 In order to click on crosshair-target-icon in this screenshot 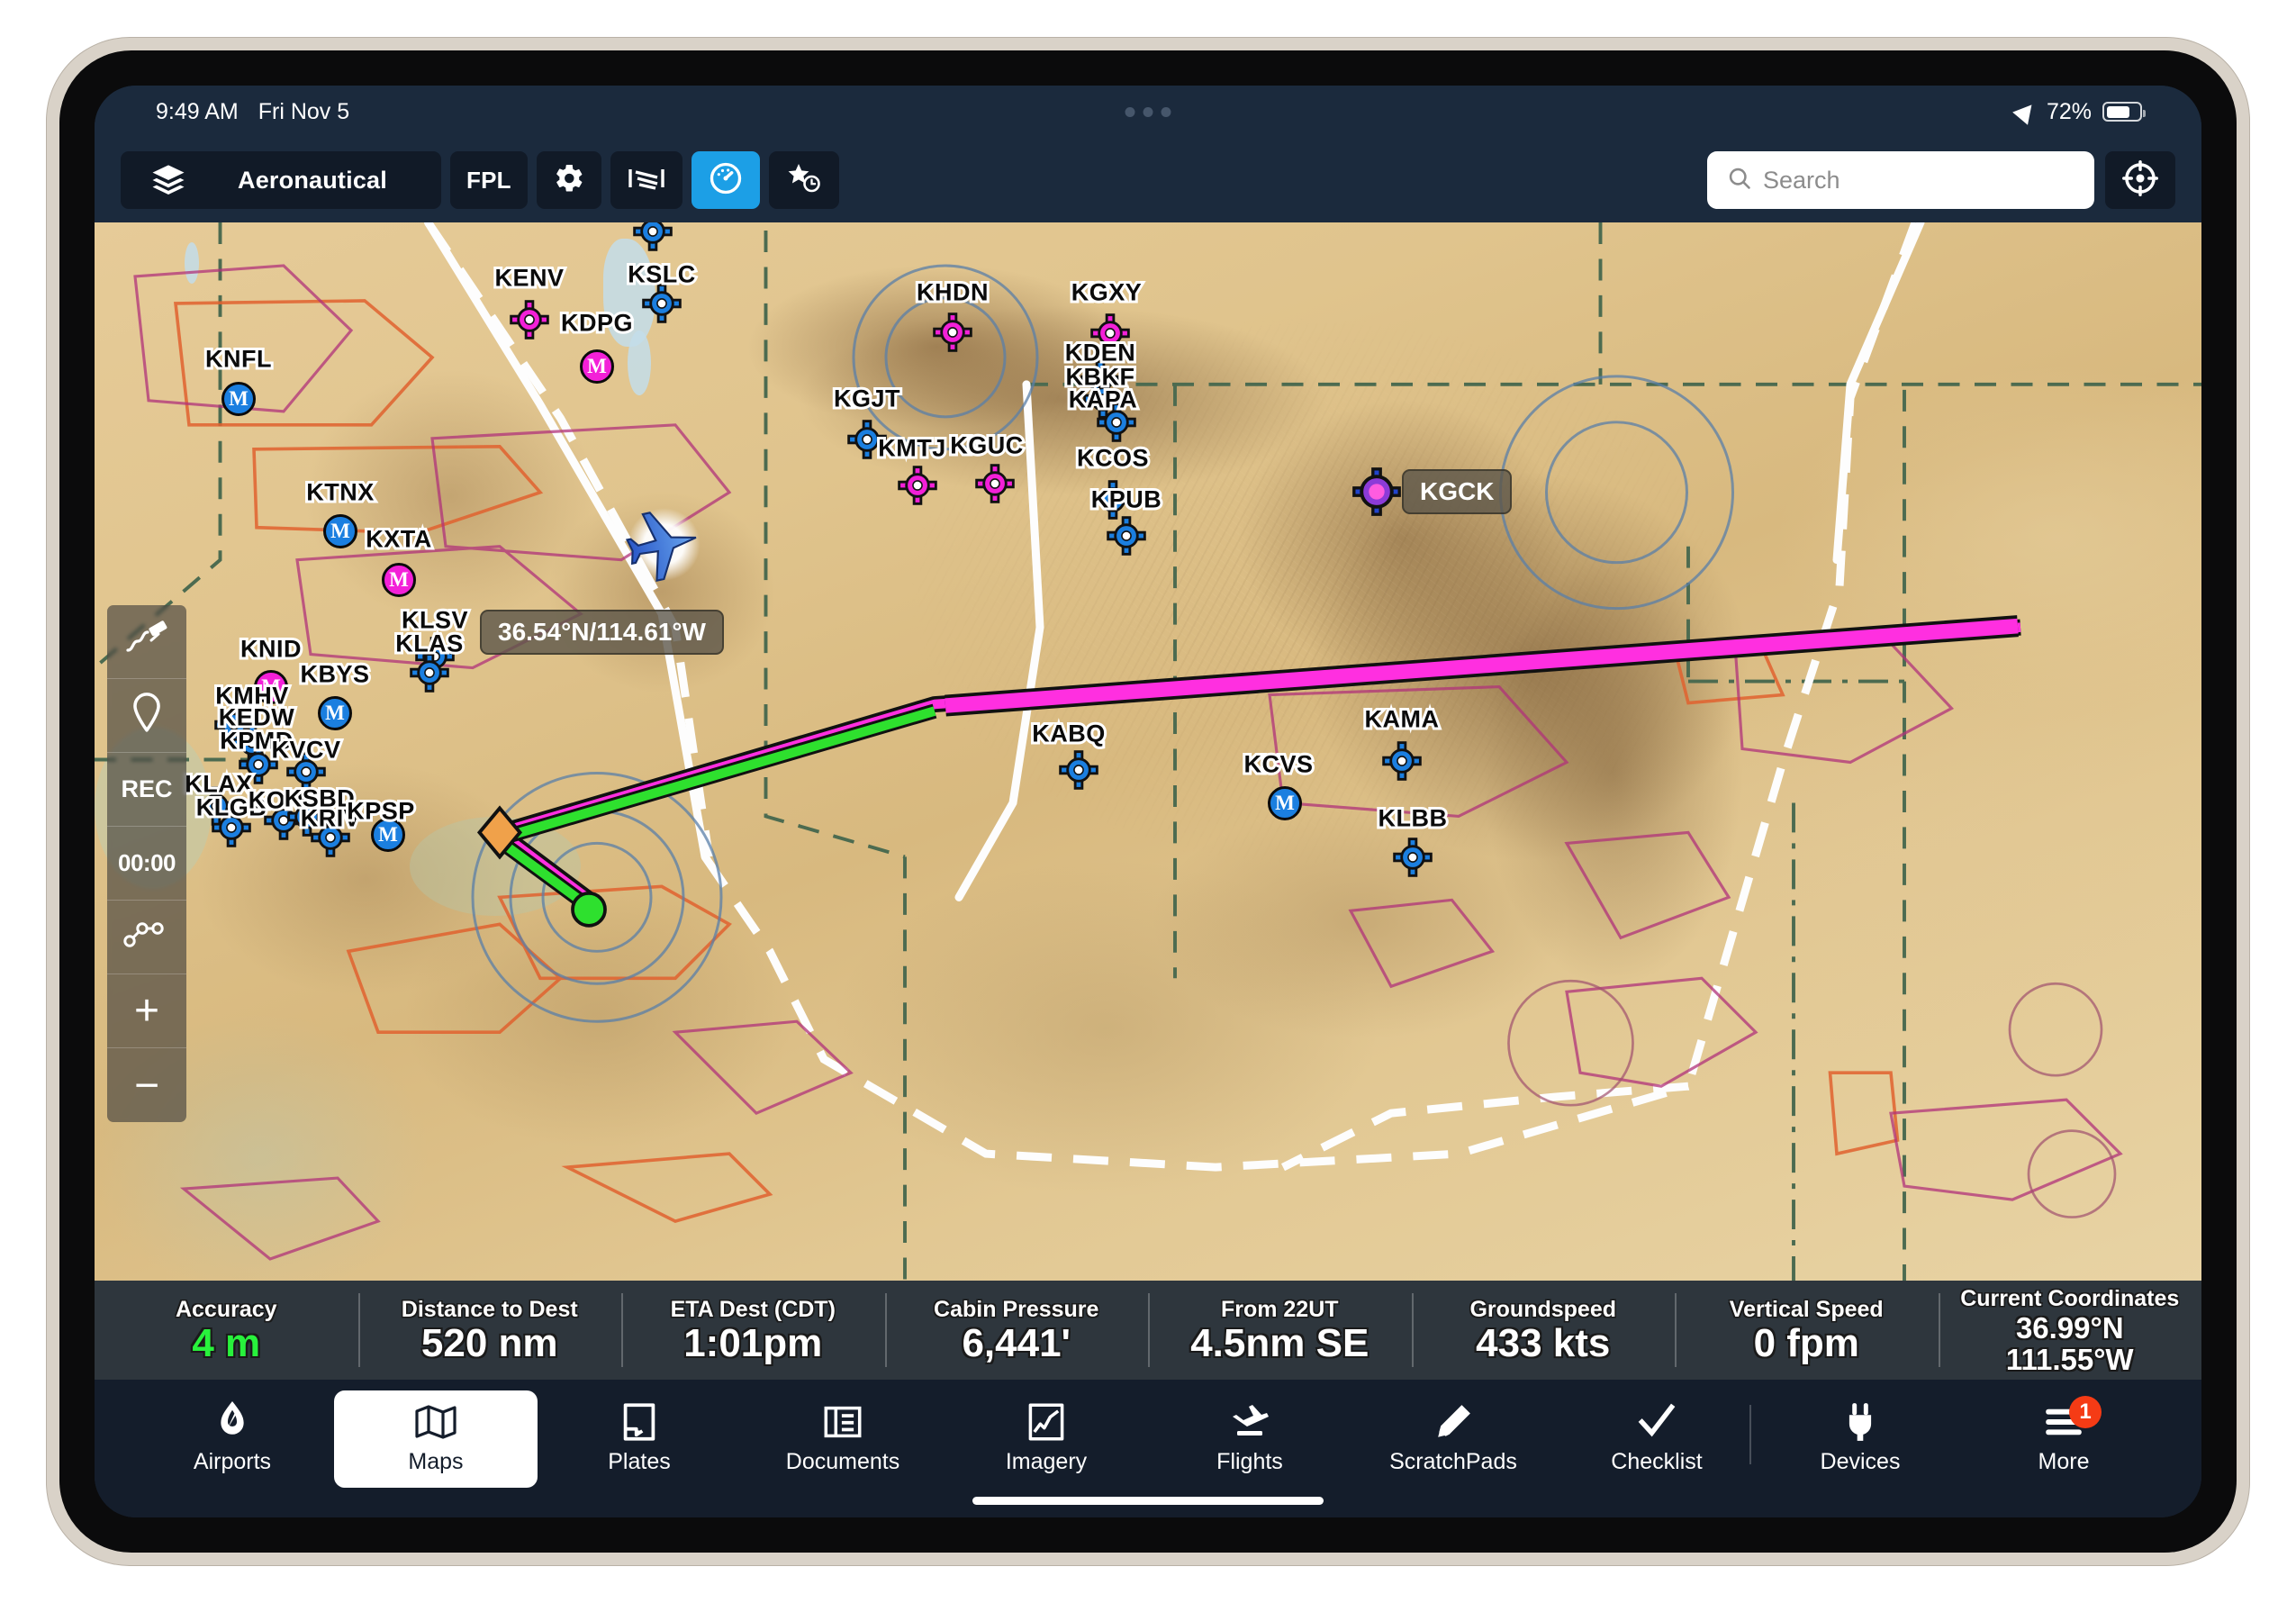, I will do `click(2140, 180)`.